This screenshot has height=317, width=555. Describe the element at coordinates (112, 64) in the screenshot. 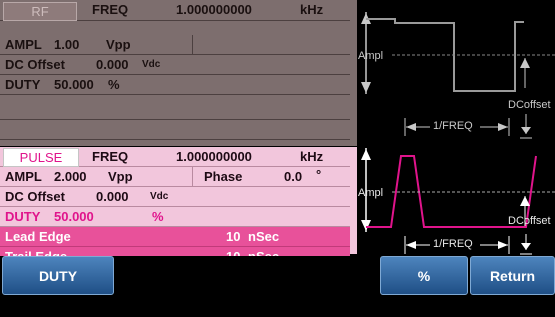

I see `ch1-dc-value: 0.000` at that location.